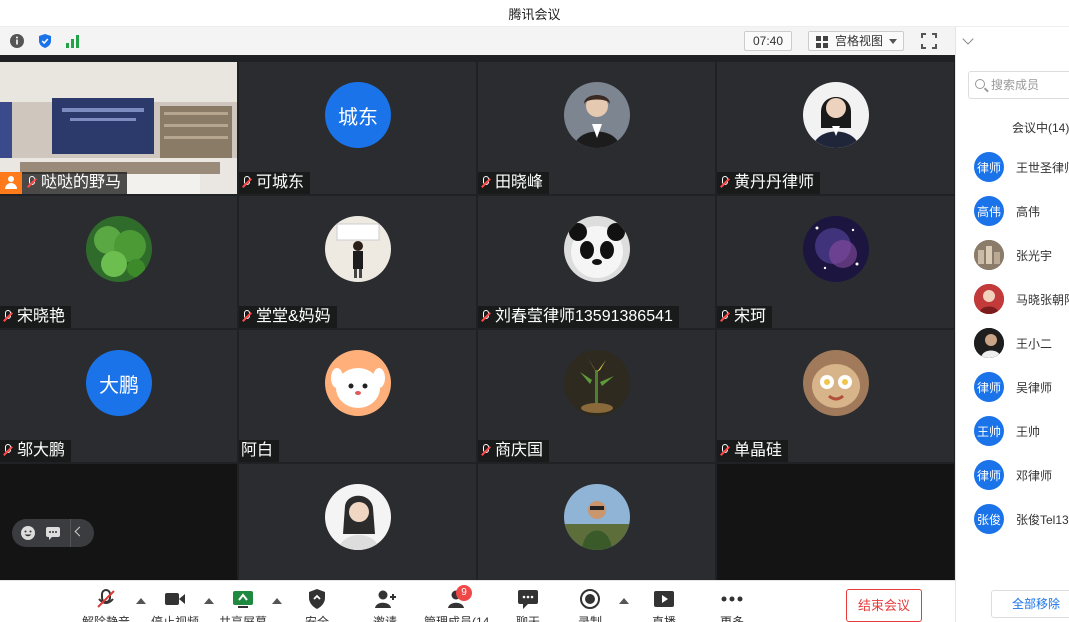  What do you see at coordinates (464, 593) in the screenshot?
I see `members-count-badge: 9` at bounding box center [464, 593].